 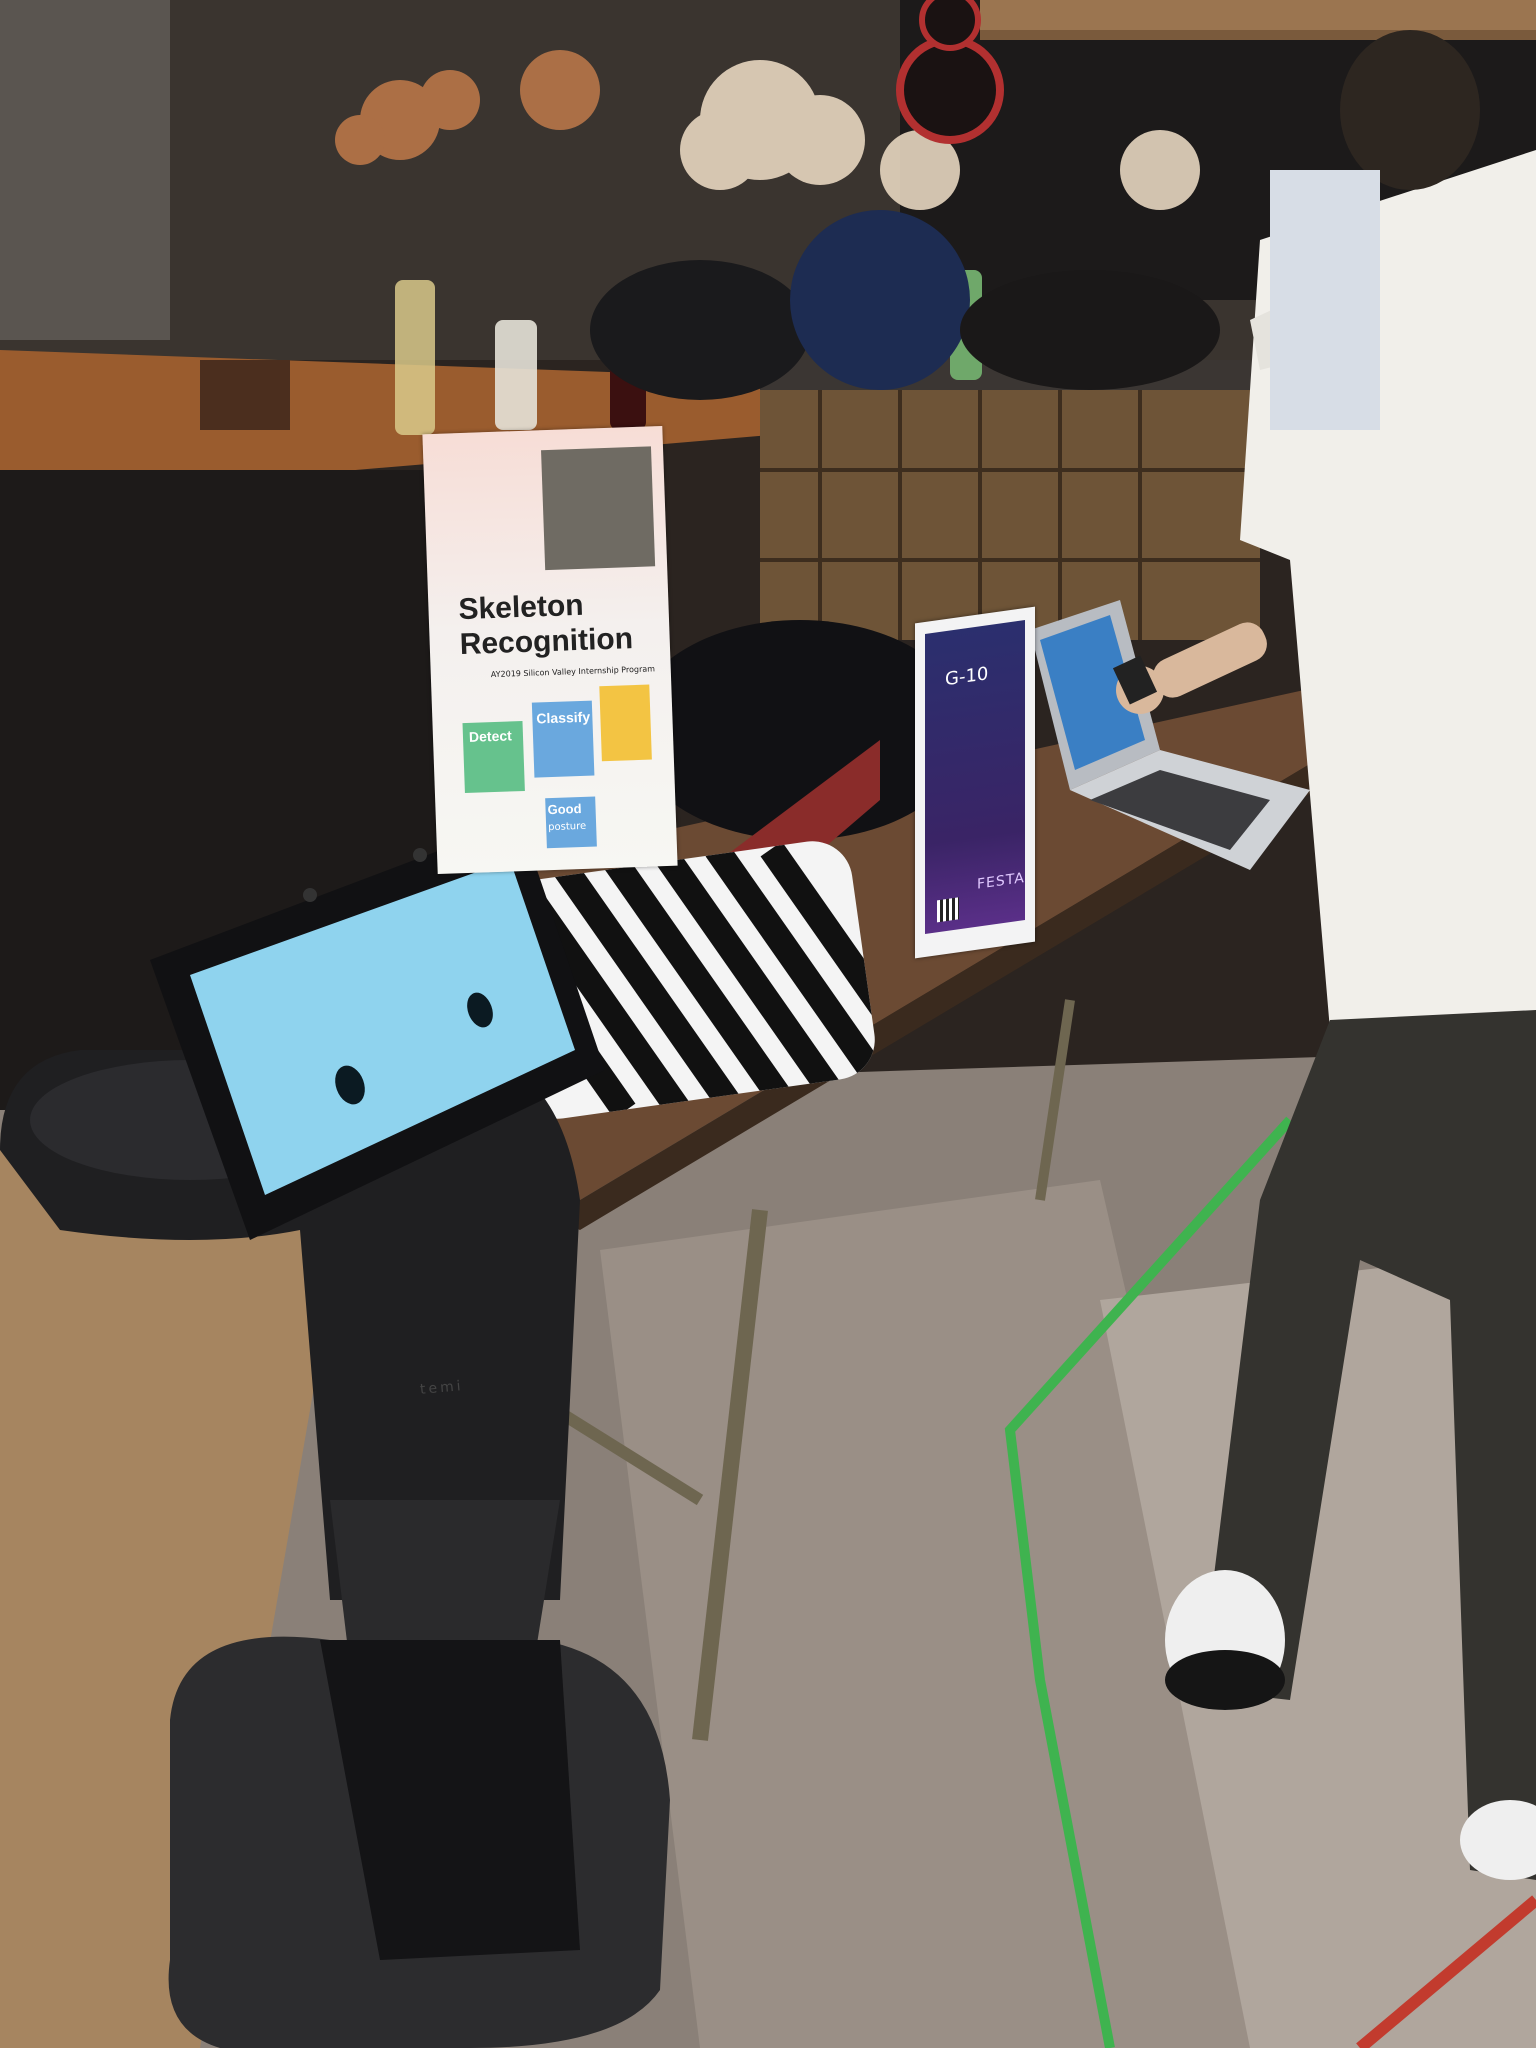 What do you see at coordinates (573, 672) in the screenshot?
I see `poster-subtitle: AY2019 Silicon Valley Internship Program` at bounding box center [573, 672].